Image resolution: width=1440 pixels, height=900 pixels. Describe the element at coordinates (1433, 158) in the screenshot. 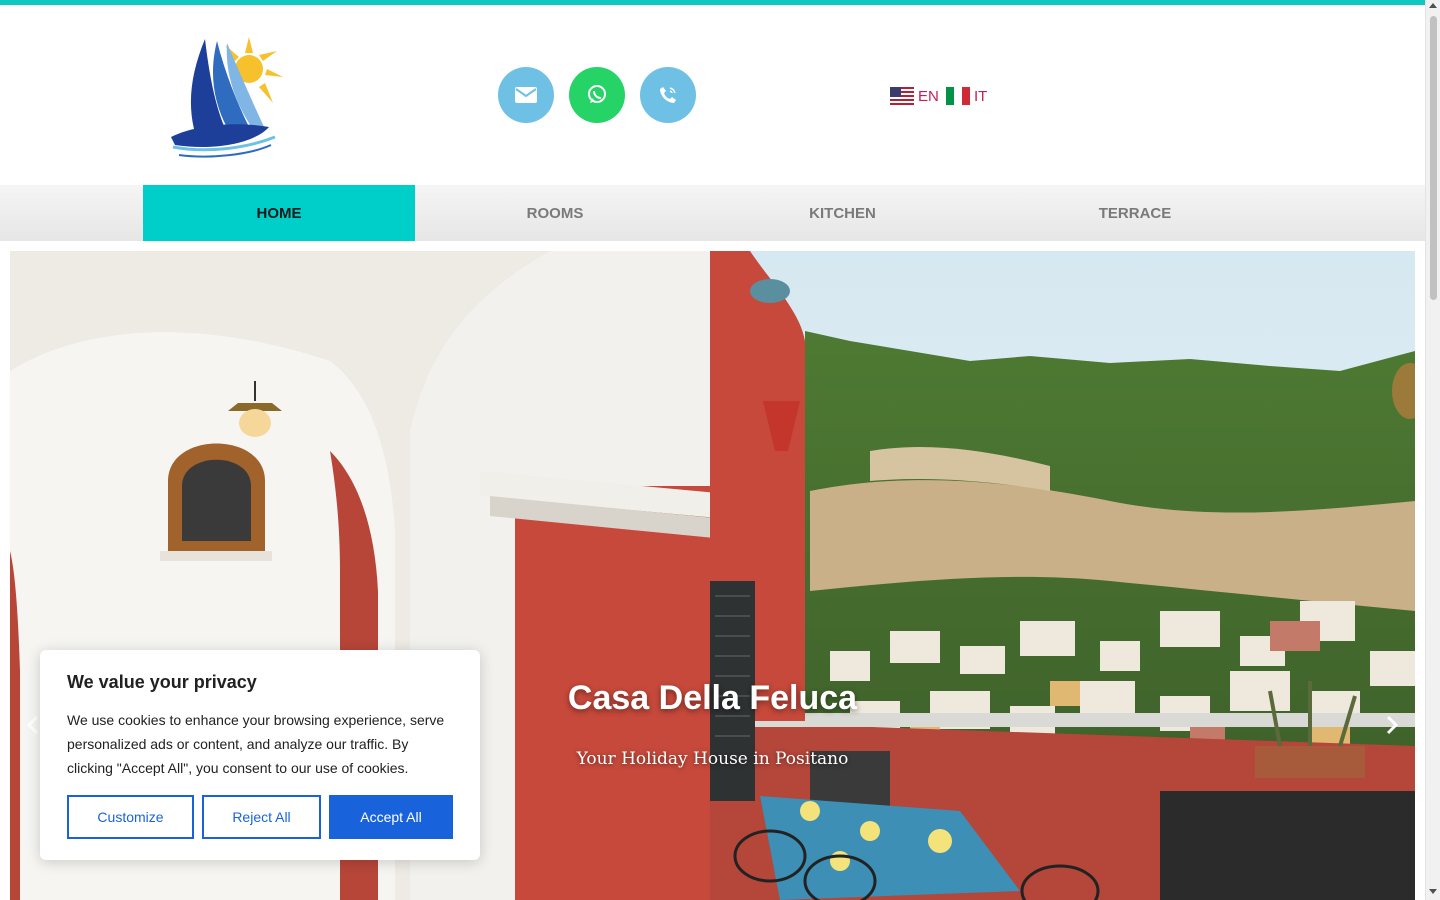

I see `scrollbar-thumb` at that location.